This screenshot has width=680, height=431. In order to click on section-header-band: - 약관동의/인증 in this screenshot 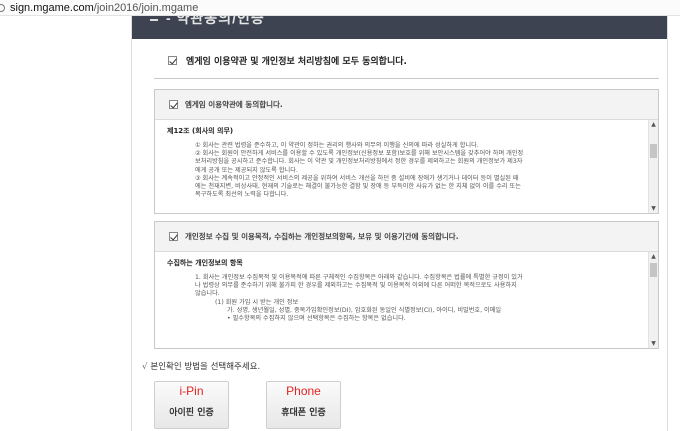, I will do `click(399, 27)`.